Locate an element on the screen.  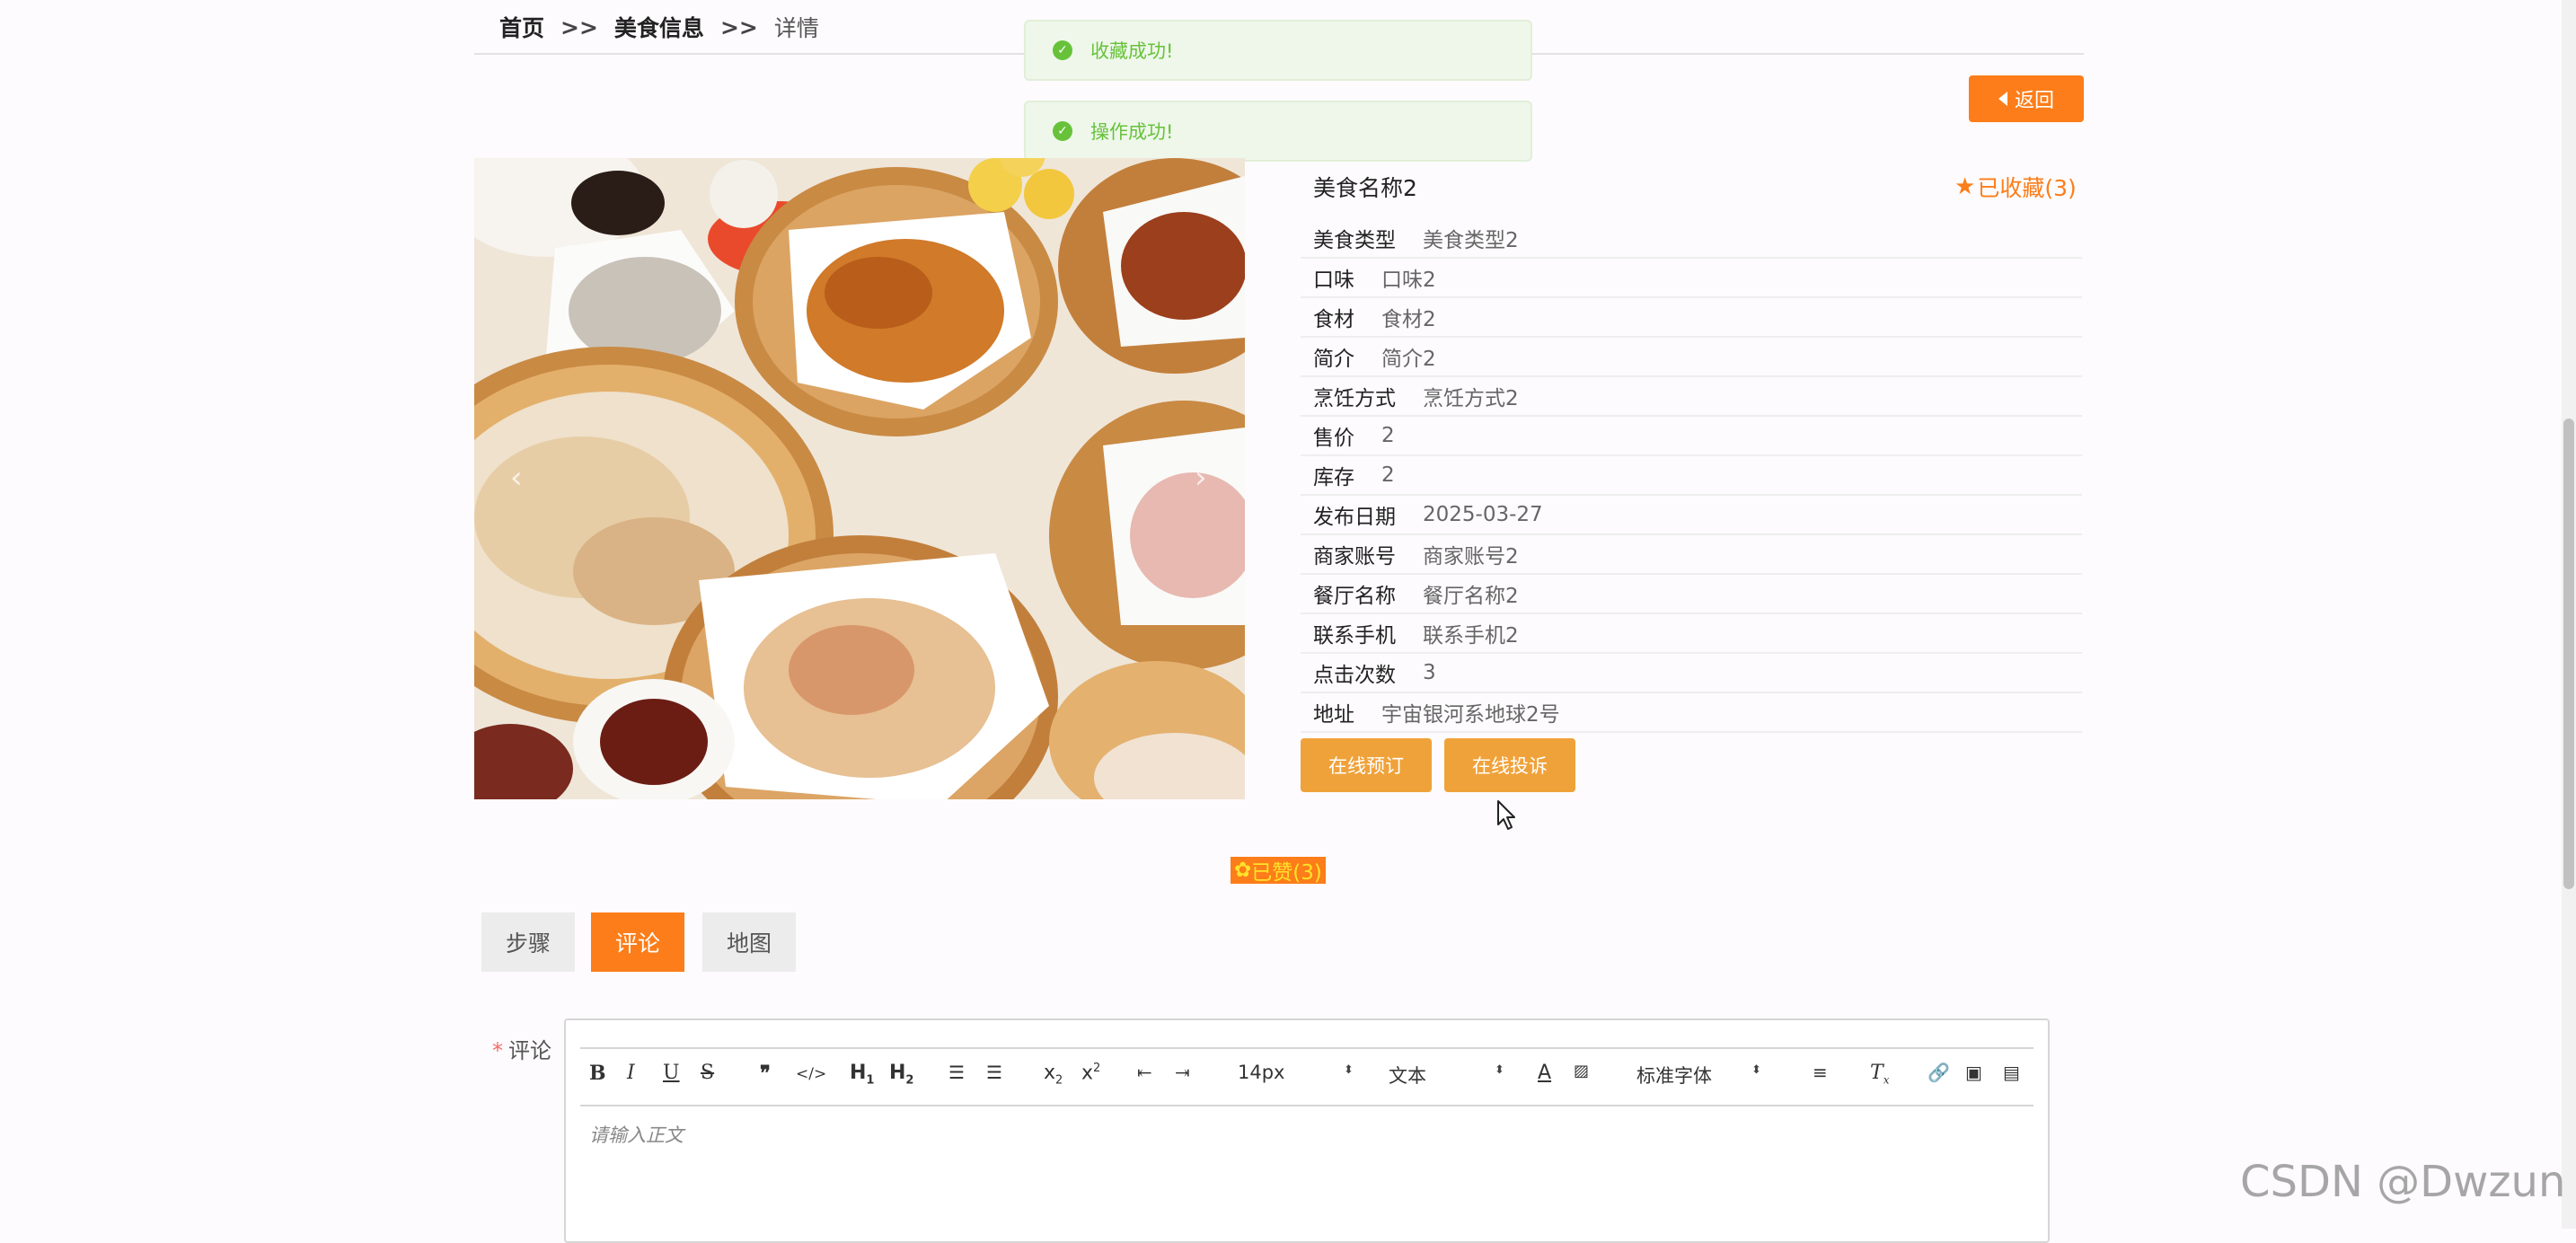
detail-row-value: 烹饪方式2 is located at coordinates (1471, 398).